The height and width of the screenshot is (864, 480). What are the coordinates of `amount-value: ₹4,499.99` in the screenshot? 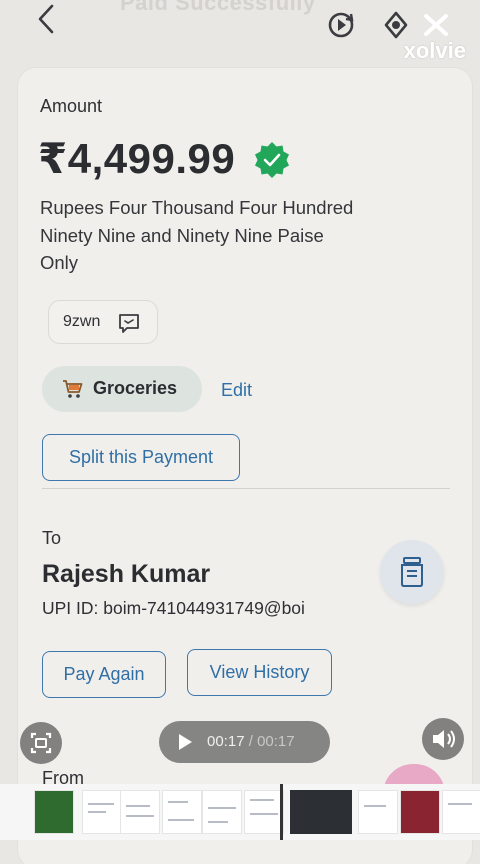 It's located at (137, 158).